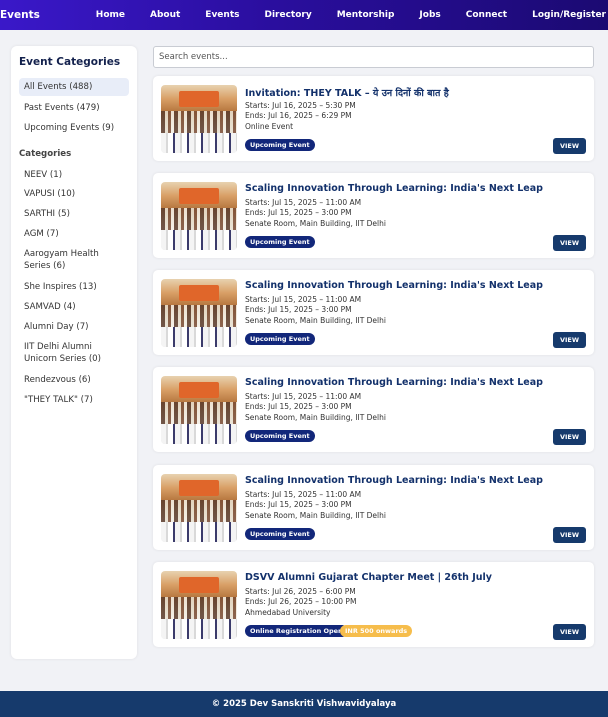 This screenshot has width=608, height=717. What do you see at coordinates (366, 15) in the screenshot?
I see `nav-mentorship: Mentorship` at bounding box center [366, 15].